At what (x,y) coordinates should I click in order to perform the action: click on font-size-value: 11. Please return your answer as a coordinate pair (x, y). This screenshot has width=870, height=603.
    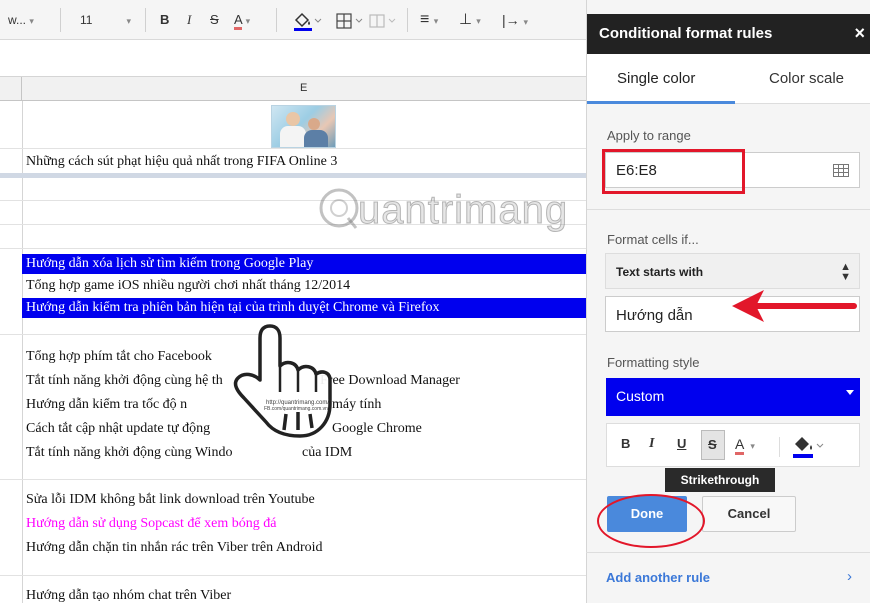
    Looking at the image, I should click on (86, 20).